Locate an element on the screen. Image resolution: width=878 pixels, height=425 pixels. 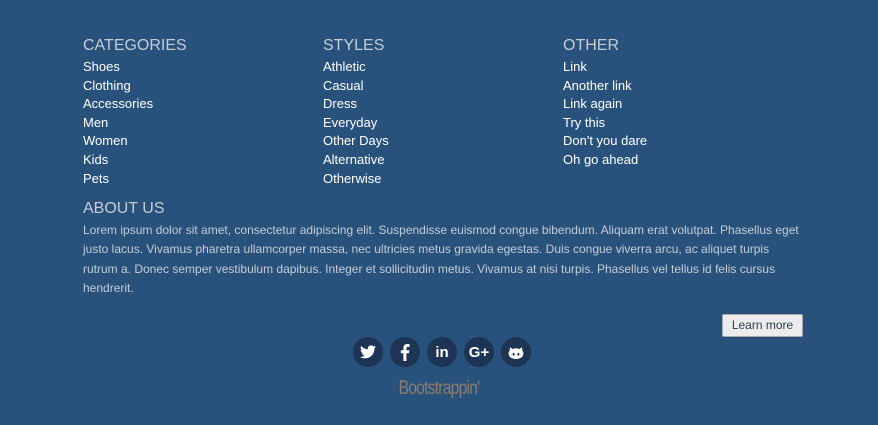
linkedin-icon: in is located at coordinates (442, 352).